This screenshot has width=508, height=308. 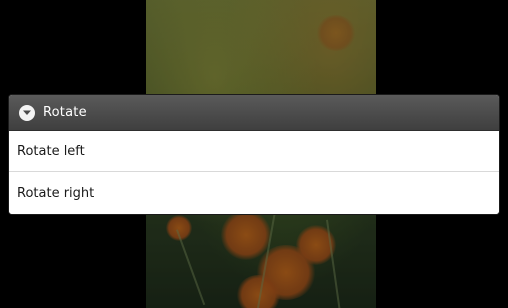 I want to click on chevron-down-circle-icon, so click(x=27, y=112).